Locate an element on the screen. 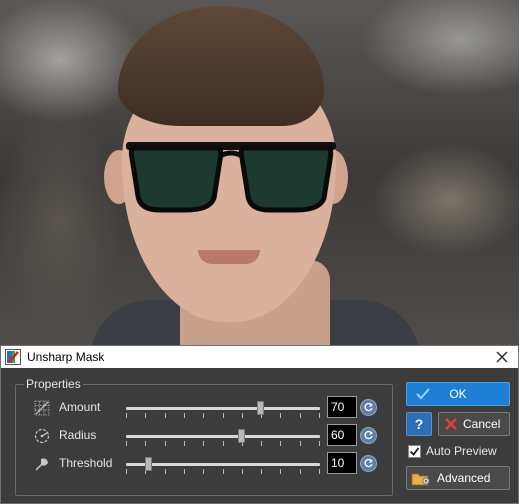 The height and width of the screenshot is (504, 519). threshold-slider-ticks is located at coordinates (223, 472).